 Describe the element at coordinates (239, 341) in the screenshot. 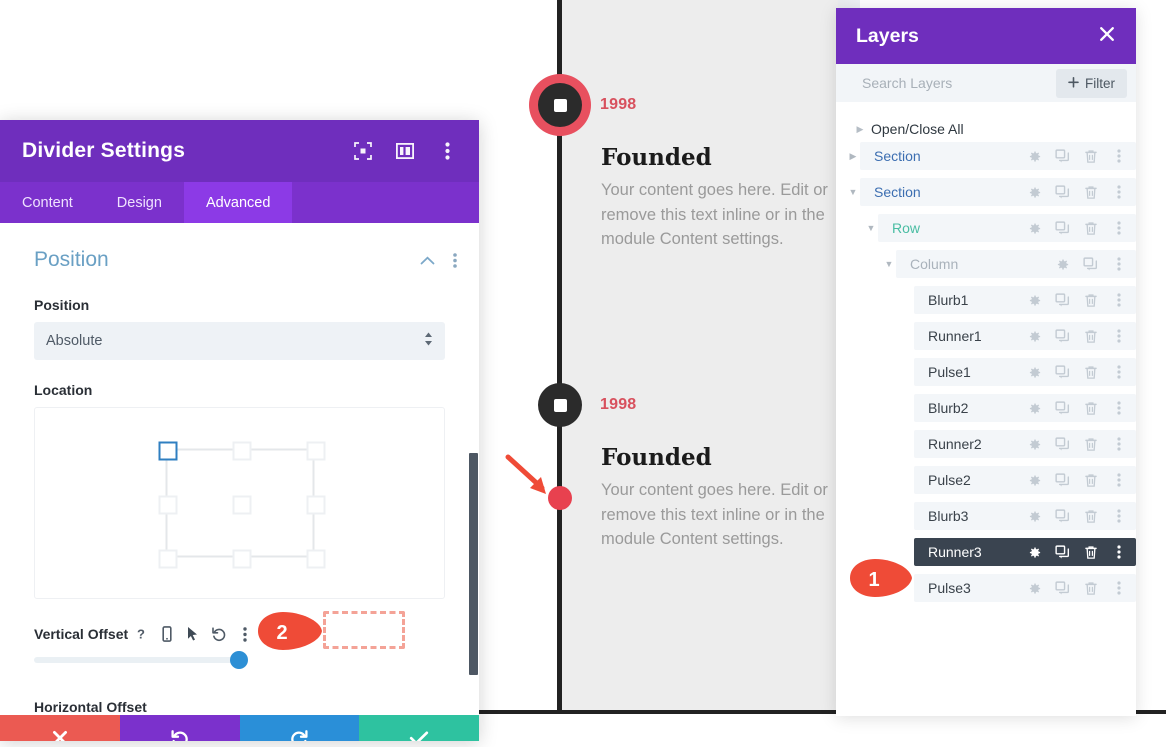

I see `position-select: Absolute` at that location.